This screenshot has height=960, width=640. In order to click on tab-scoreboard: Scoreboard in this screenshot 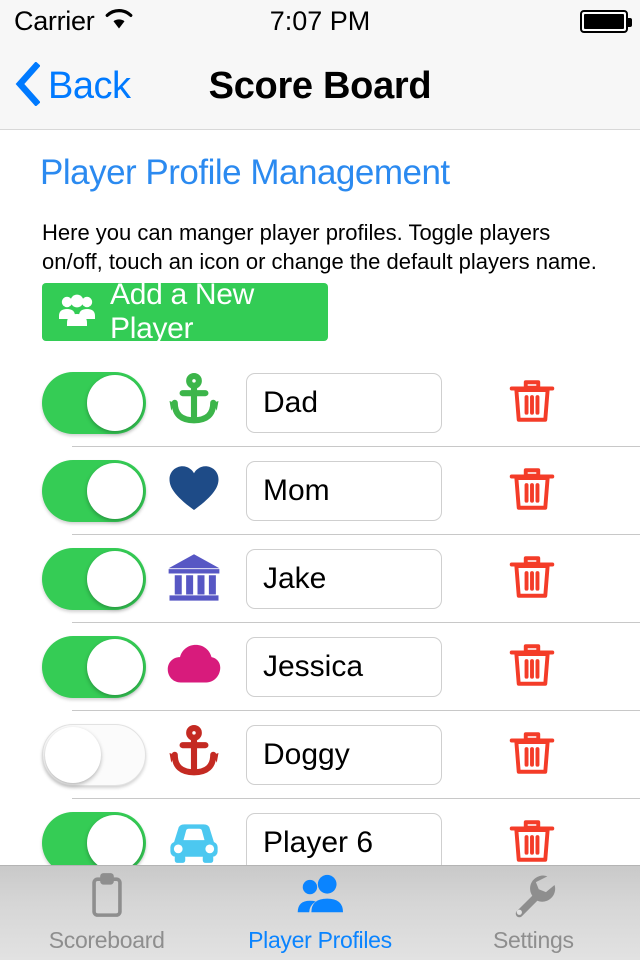, I will do `click(106, 913)`.